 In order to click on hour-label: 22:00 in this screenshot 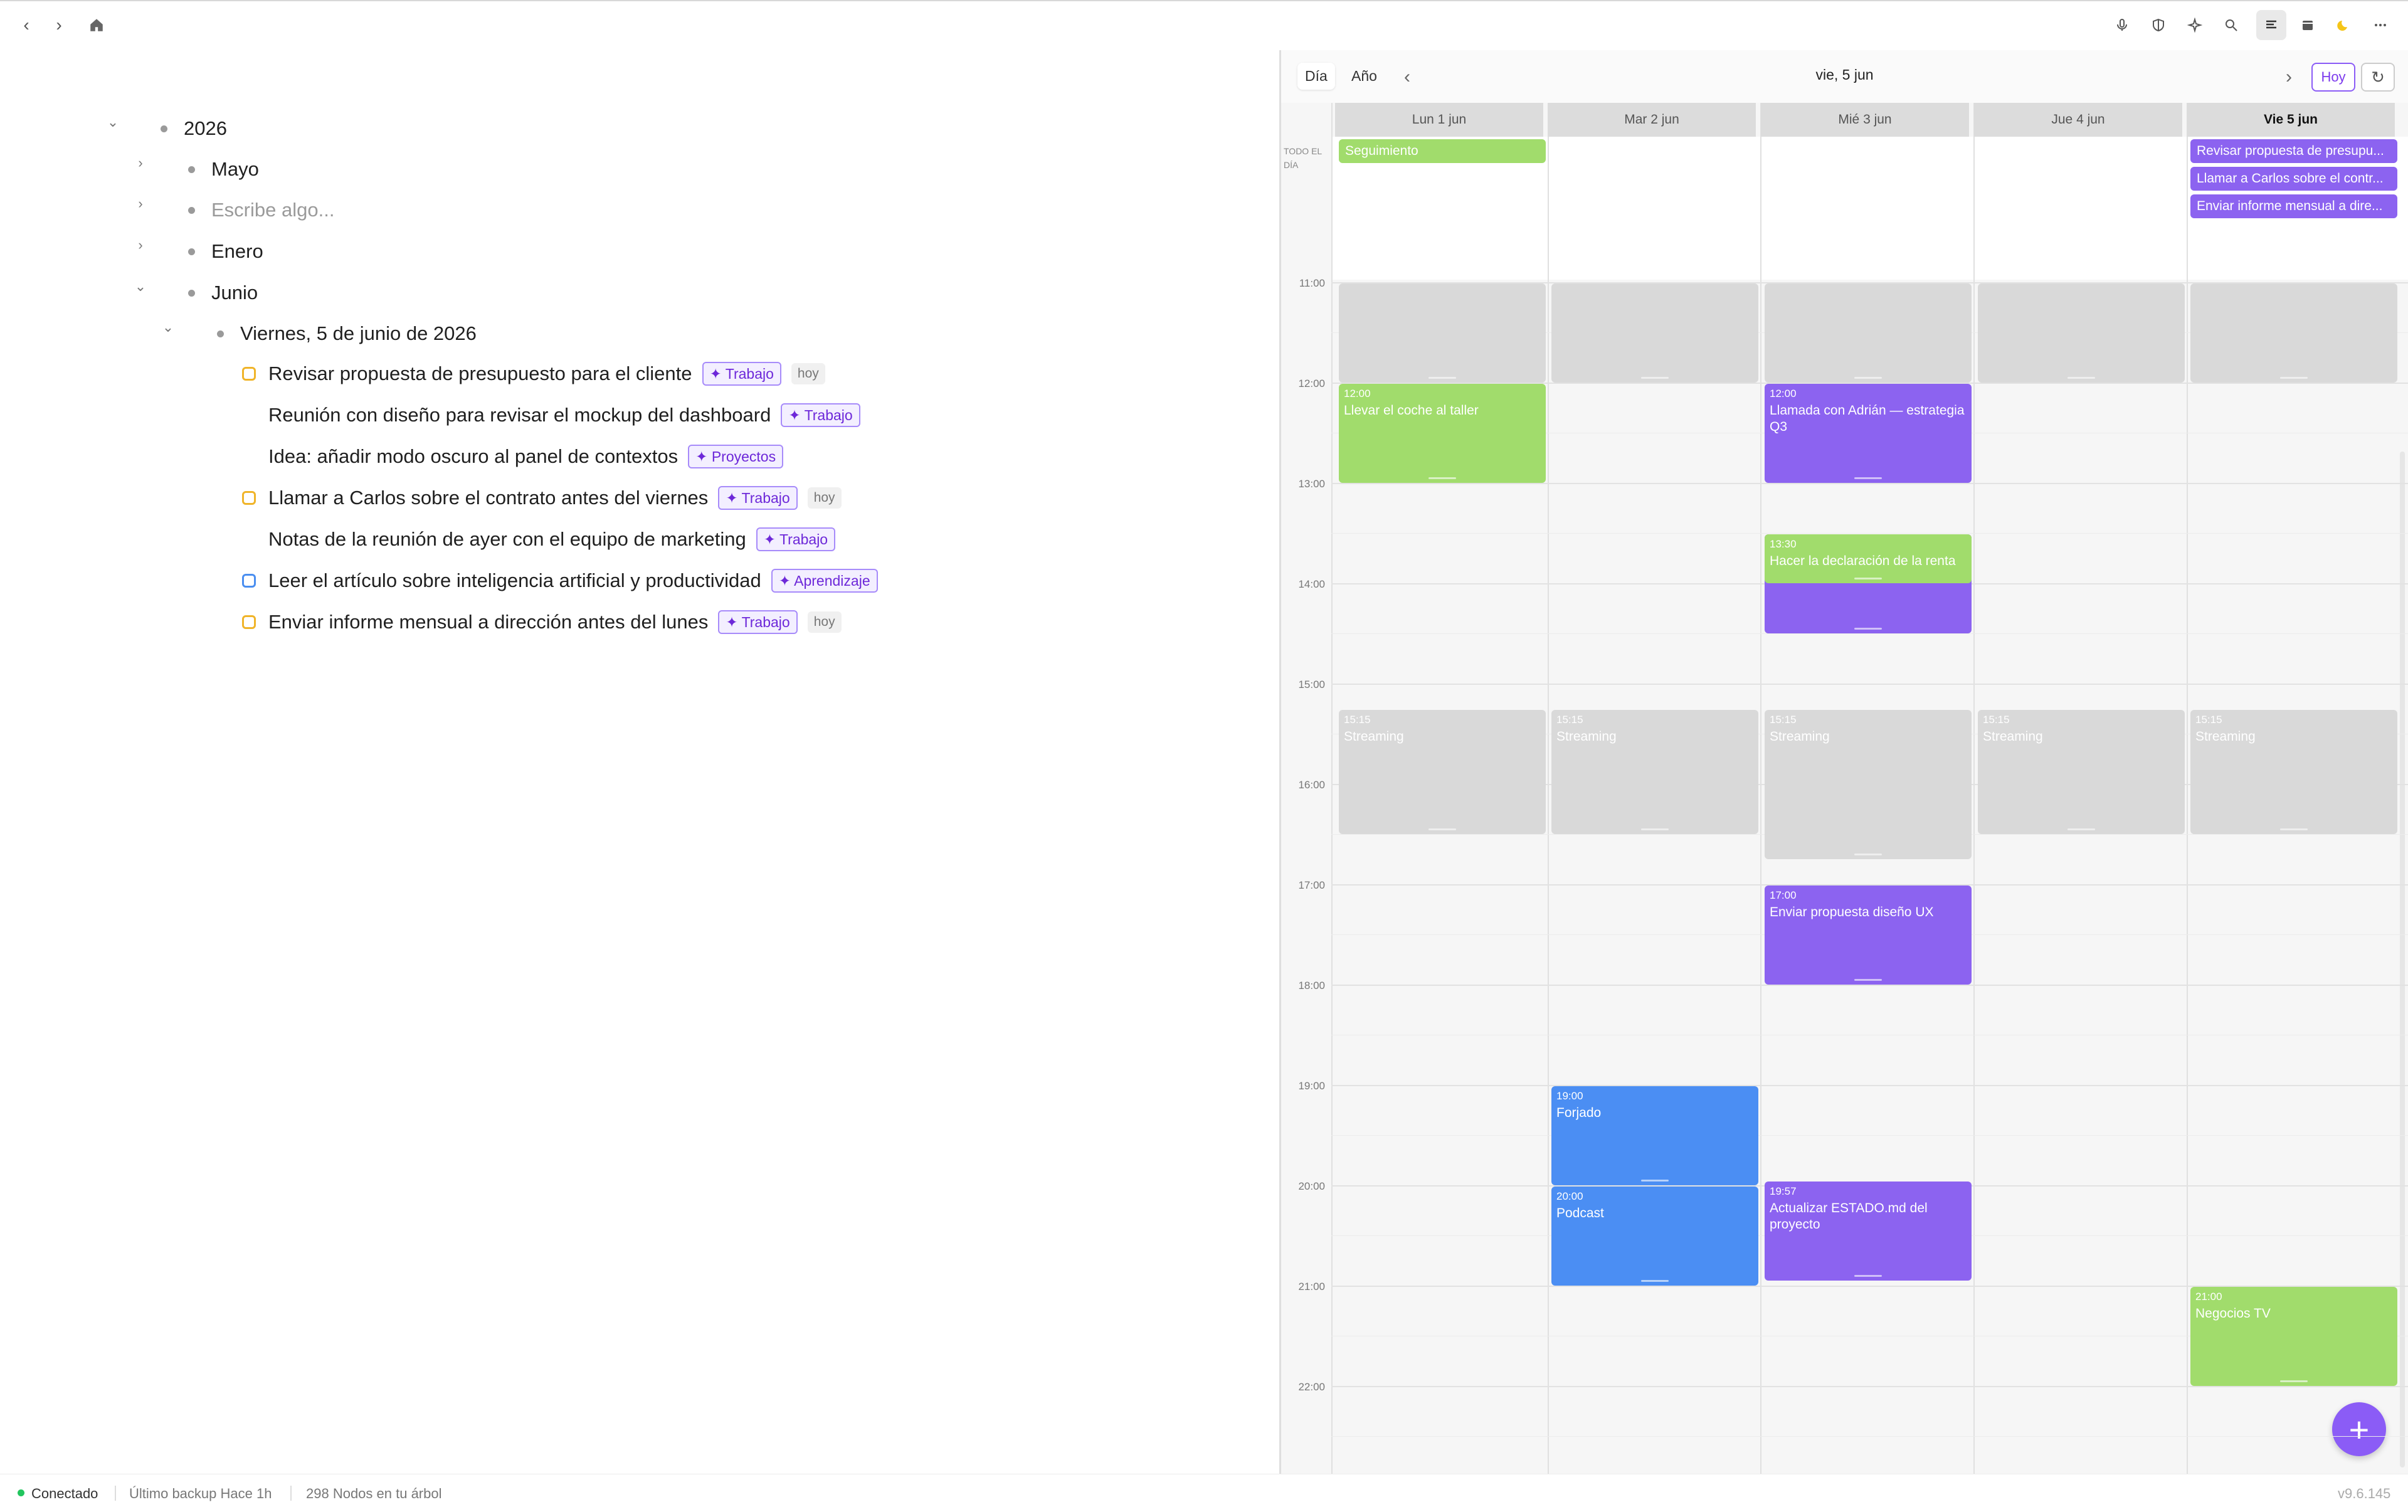, I will do `click(1311, 1387)`.